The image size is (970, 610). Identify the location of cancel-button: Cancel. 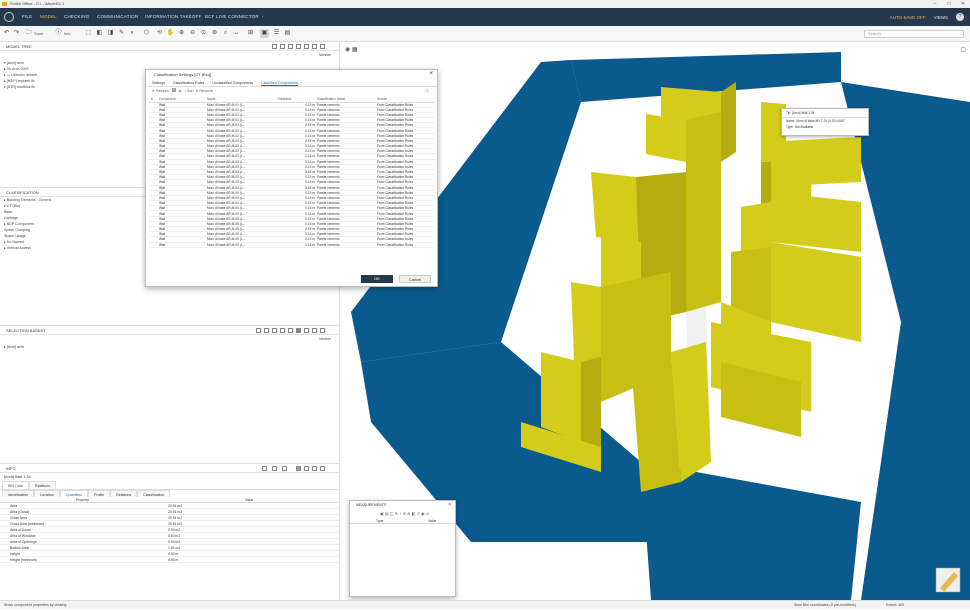
(415, 279).